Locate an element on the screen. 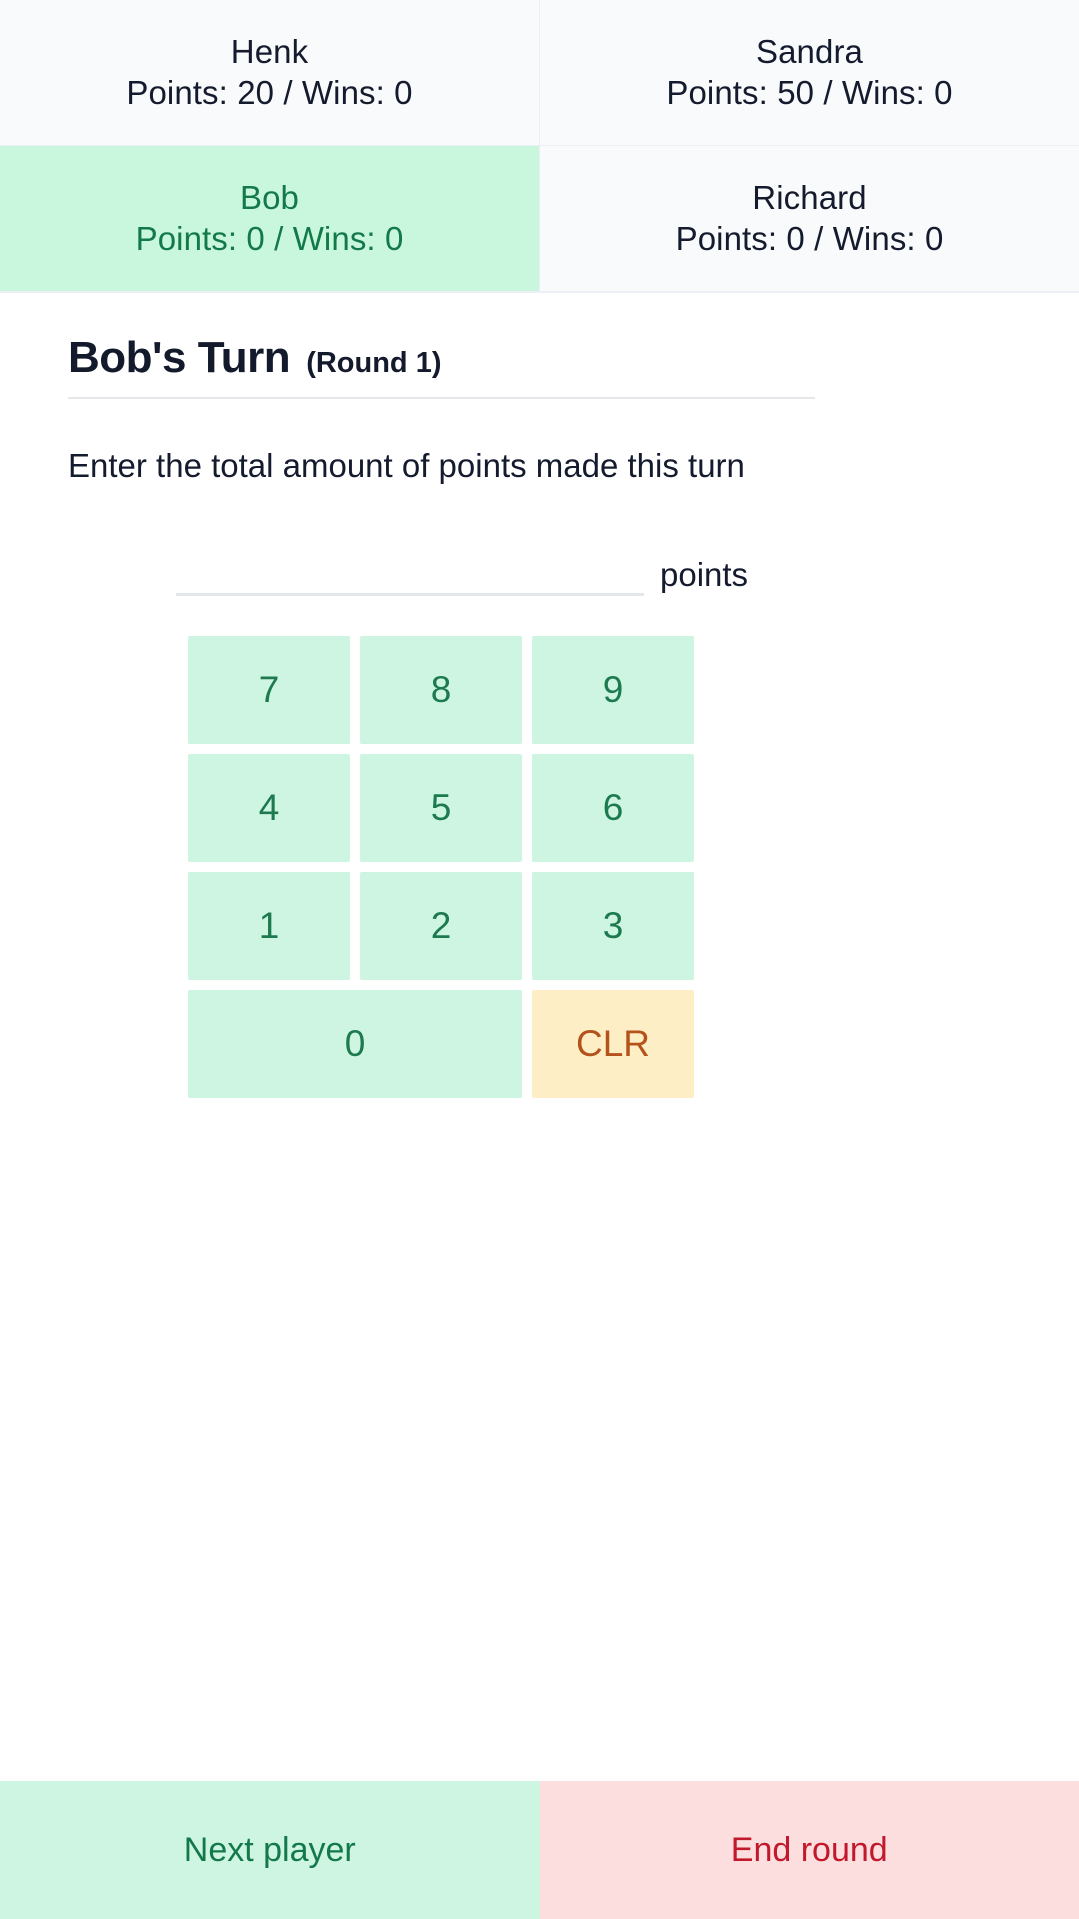 This screenshot has width=1079, height=1919. round-label: (Round 1) is located at coordinates (374, 363).